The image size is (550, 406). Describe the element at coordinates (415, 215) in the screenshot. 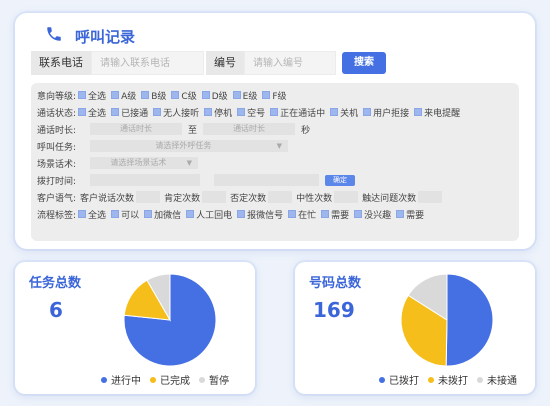

I see `checkbox-label: 需要` at that location.